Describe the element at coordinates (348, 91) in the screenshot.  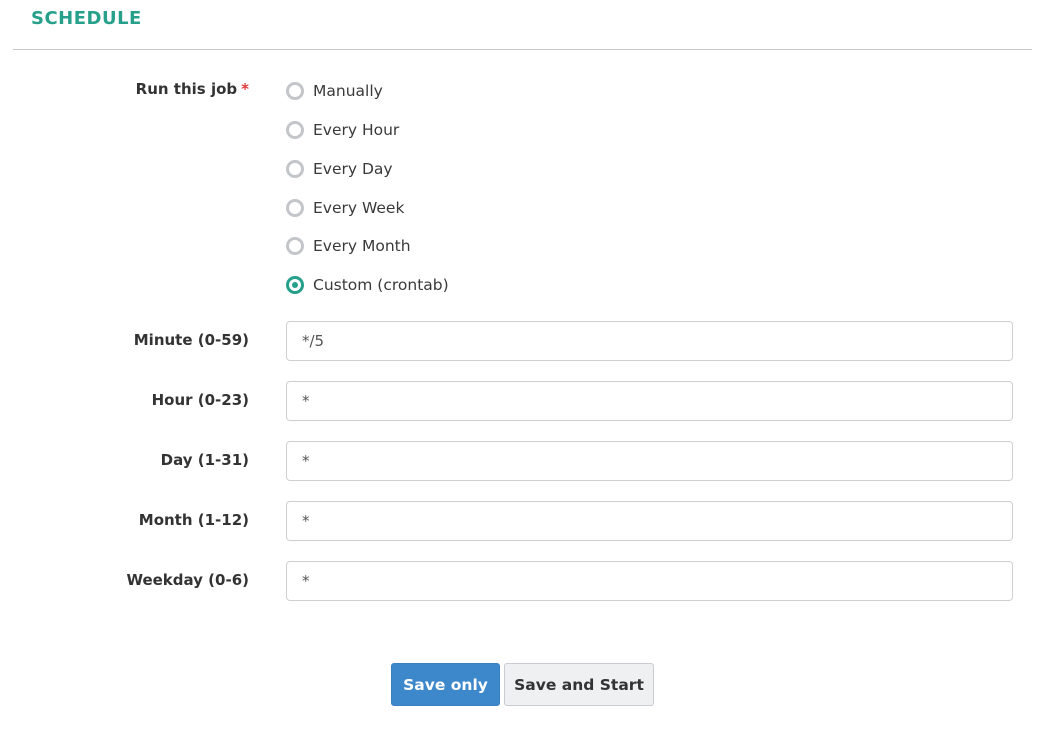
I see `radio-label: Manually` at that location.